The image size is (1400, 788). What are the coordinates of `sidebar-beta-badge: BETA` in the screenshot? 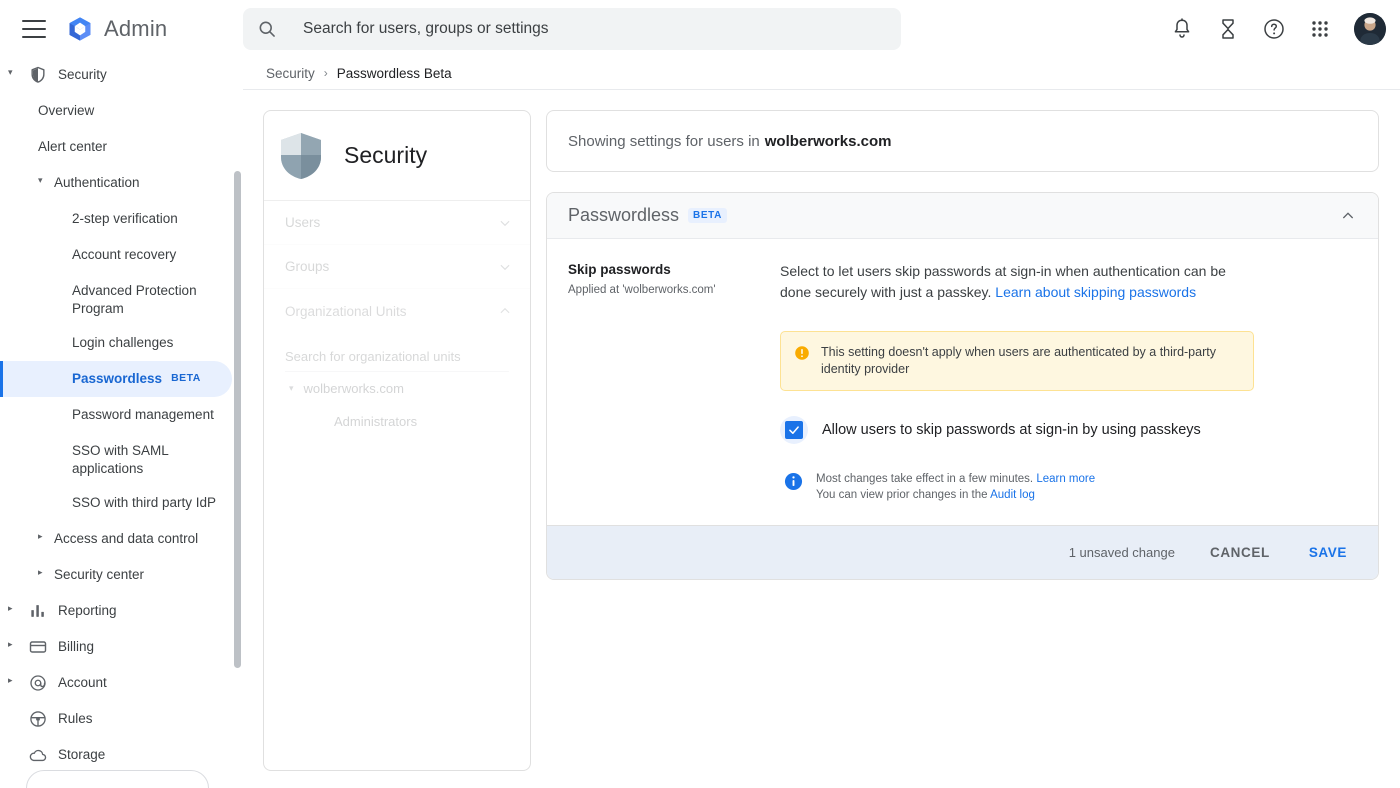 It's located at (186, 378).